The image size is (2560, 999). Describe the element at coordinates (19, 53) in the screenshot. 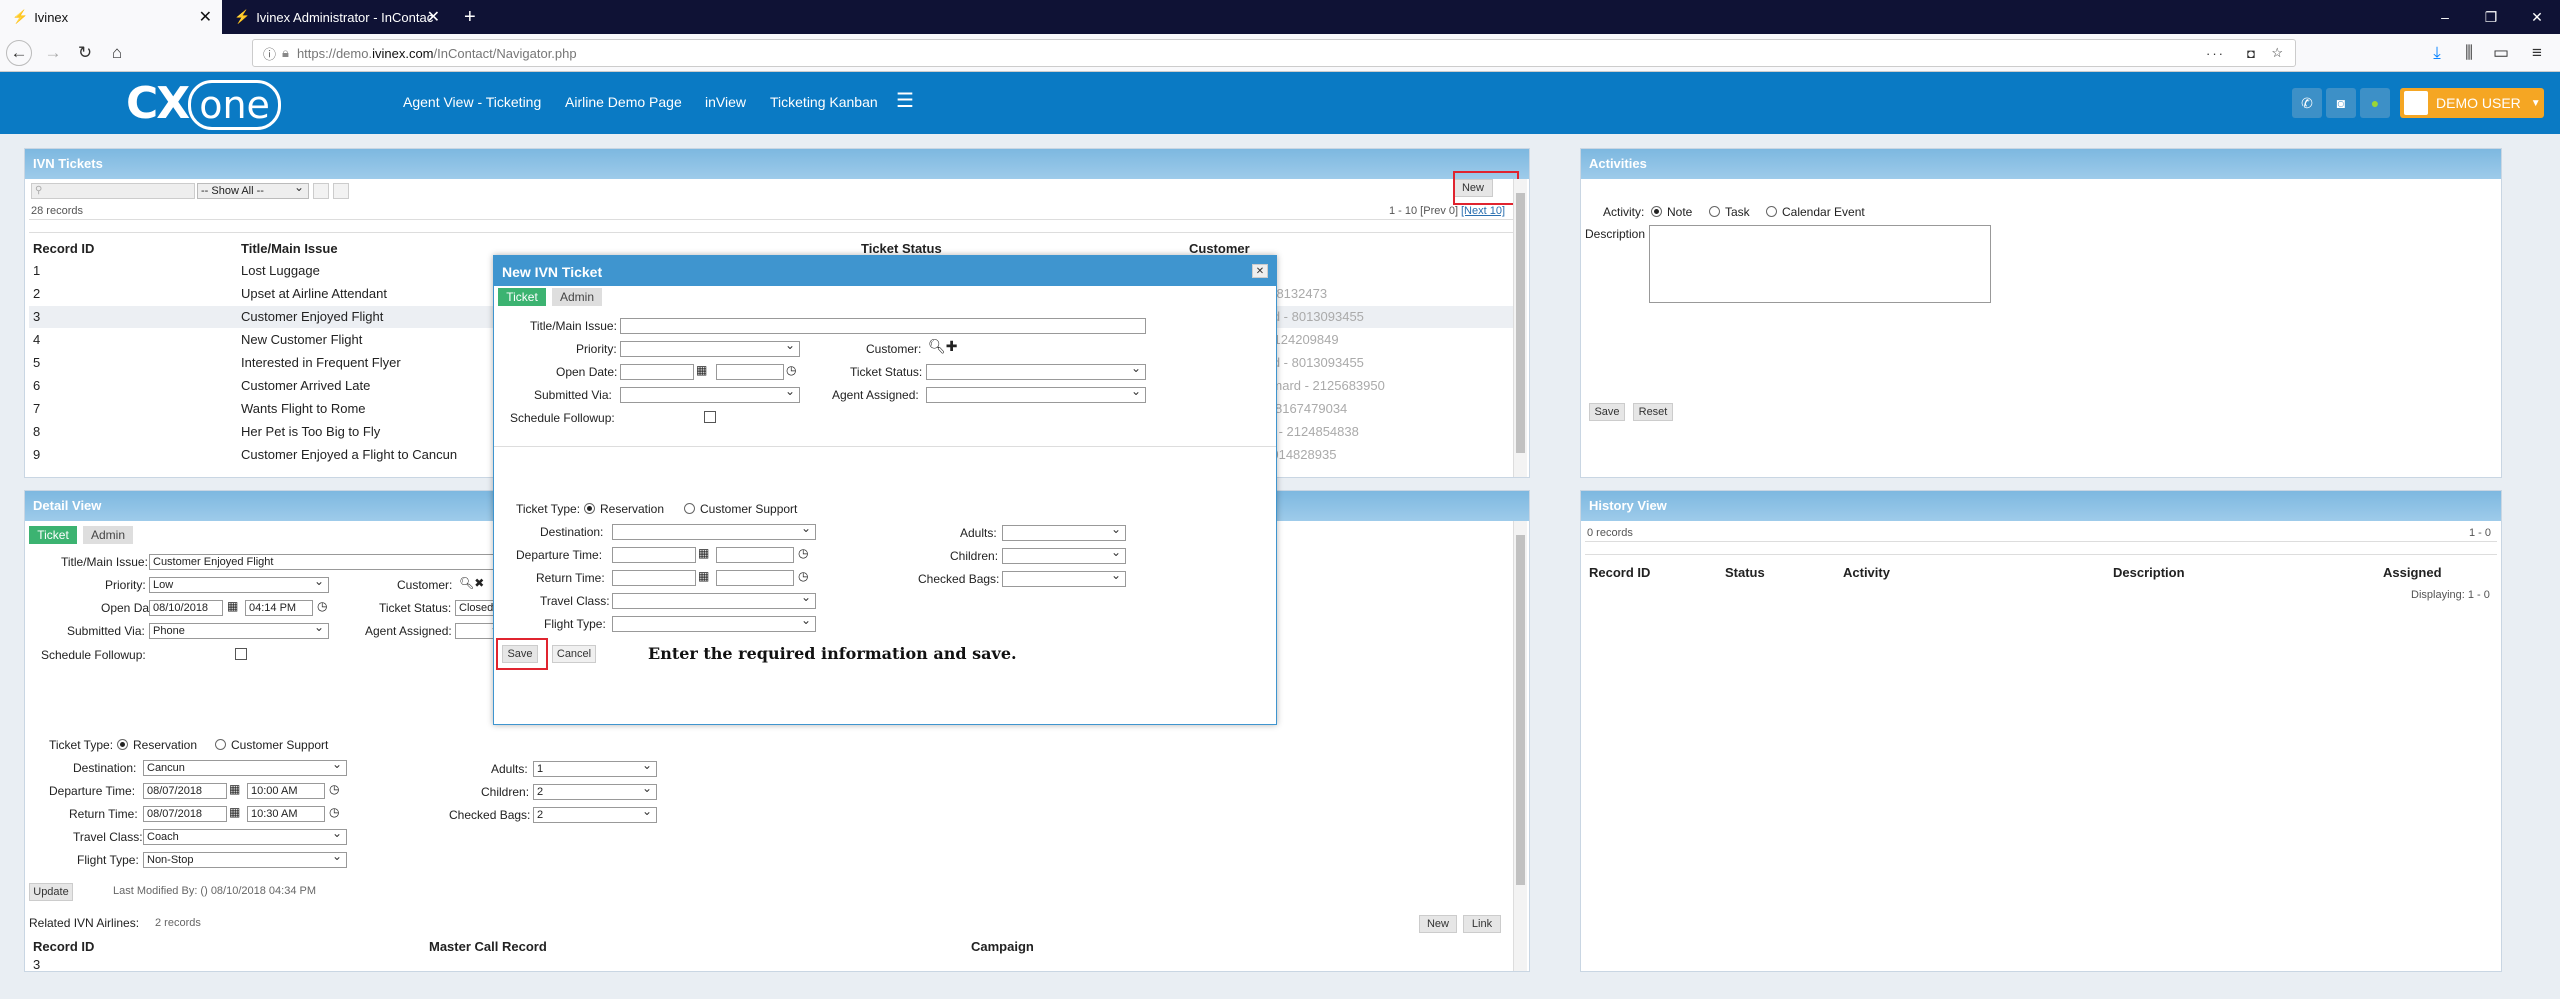

I see `back-arrow-icon: ←` at that location.